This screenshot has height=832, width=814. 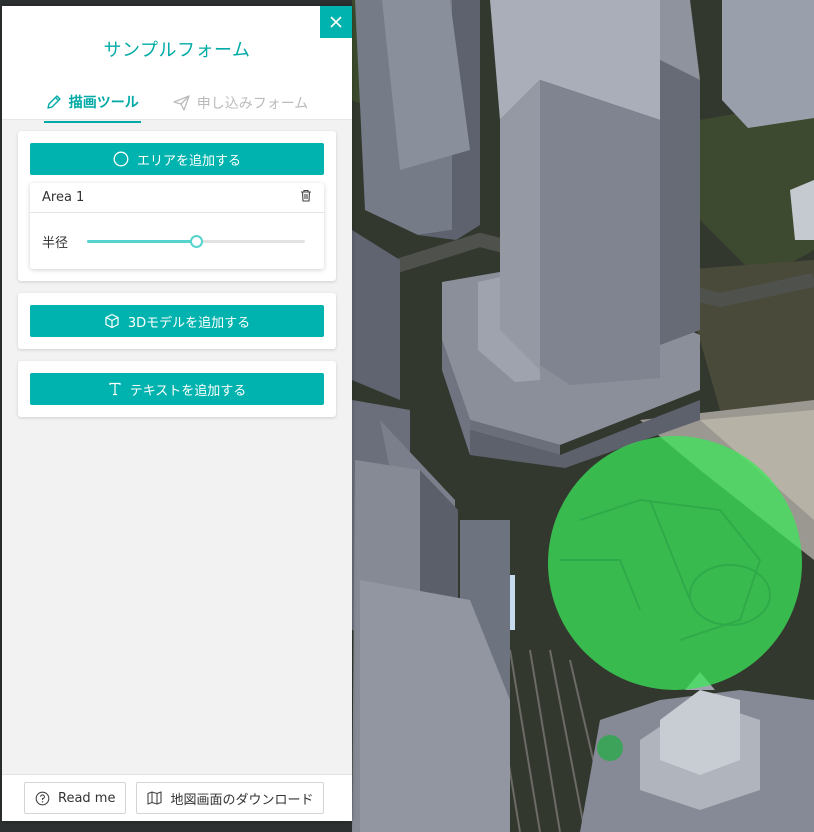 What do you see at coordinates (242, 800) in the screenshot?
I see `download-map-label: 地図画面のダウンロード` at bounding box center [242, 800].